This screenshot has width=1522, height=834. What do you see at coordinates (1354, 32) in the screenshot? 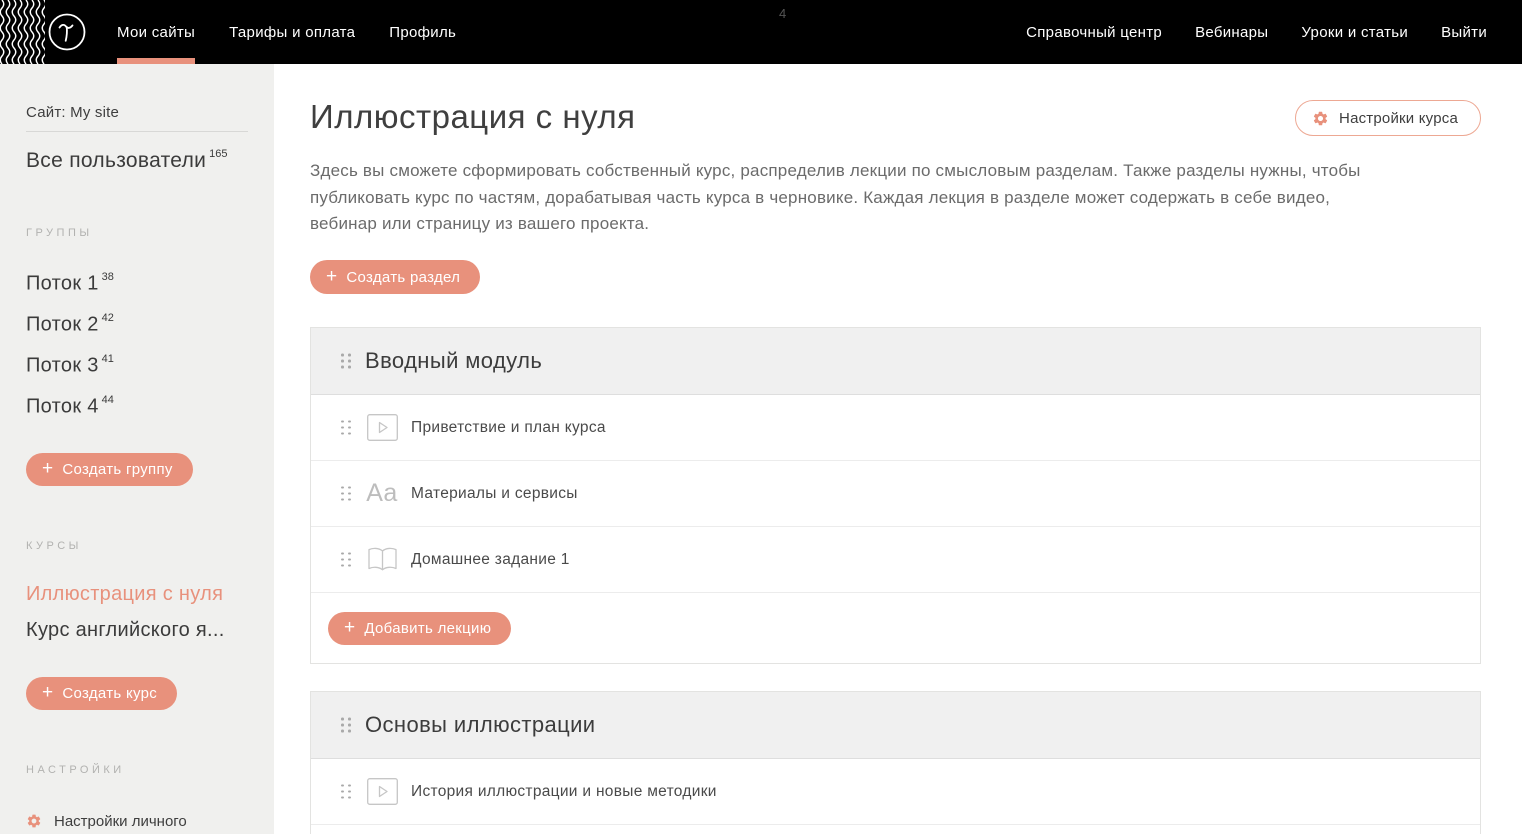
I see `nav-item-lessons-articles: Уроки и статьи` at bounding box center [1354, 32].